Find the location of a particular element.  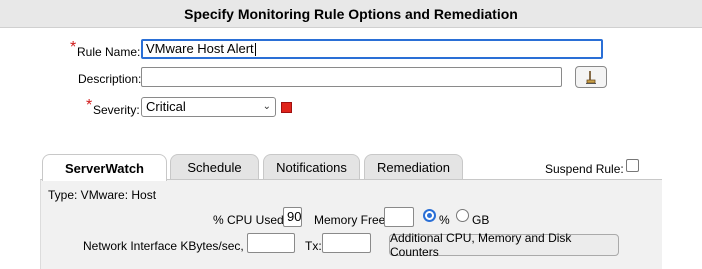

tab-schedule: Schedule is located at coordinates (214, 167).